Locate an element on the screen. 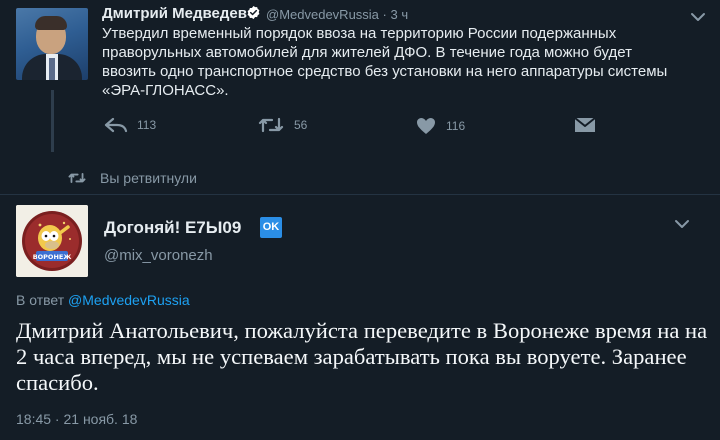 This screenshot has width=720, height=440. tweet-meta: @MedvedevRussia · 3 ч is located at coordinates (337, 14).